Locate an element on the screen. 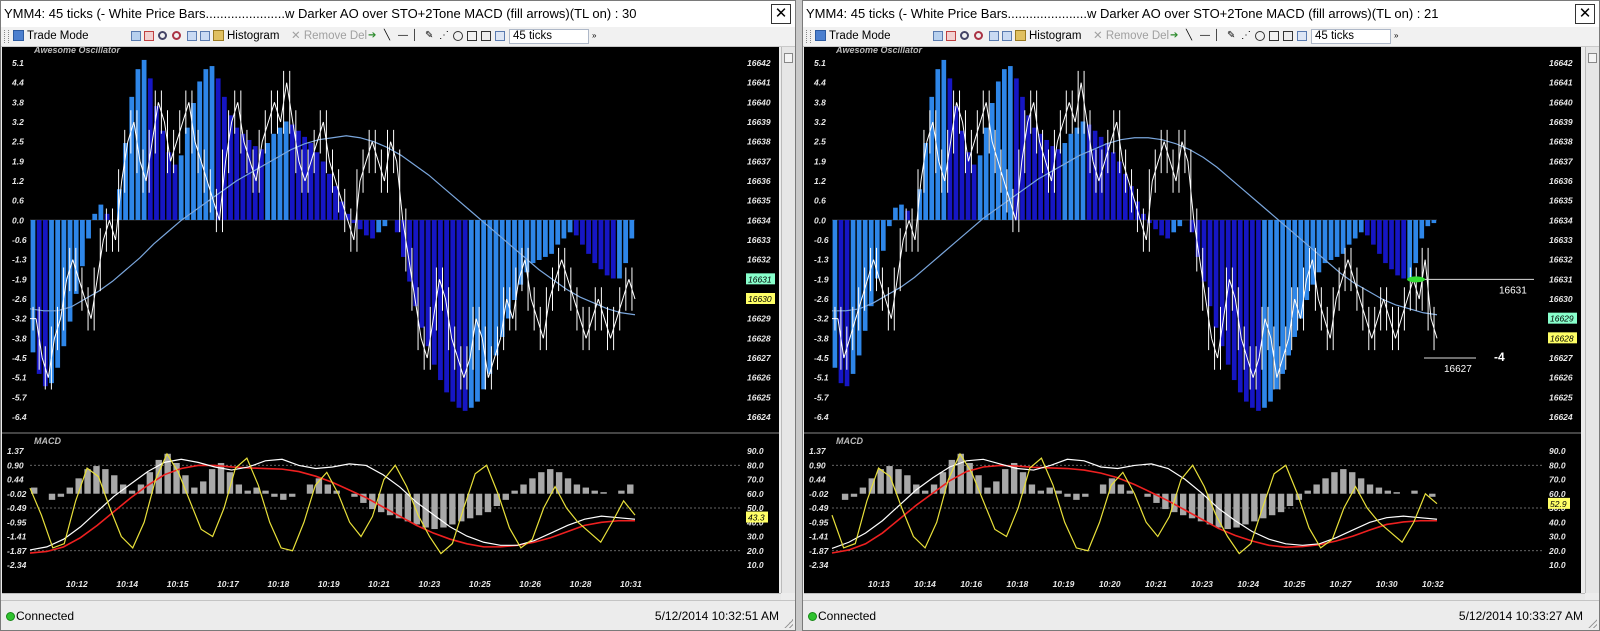 Image resolution: width=1600 pixels, height=631 pixels. time-axis-tick: 10:21 is located at coordinates (379, 584).